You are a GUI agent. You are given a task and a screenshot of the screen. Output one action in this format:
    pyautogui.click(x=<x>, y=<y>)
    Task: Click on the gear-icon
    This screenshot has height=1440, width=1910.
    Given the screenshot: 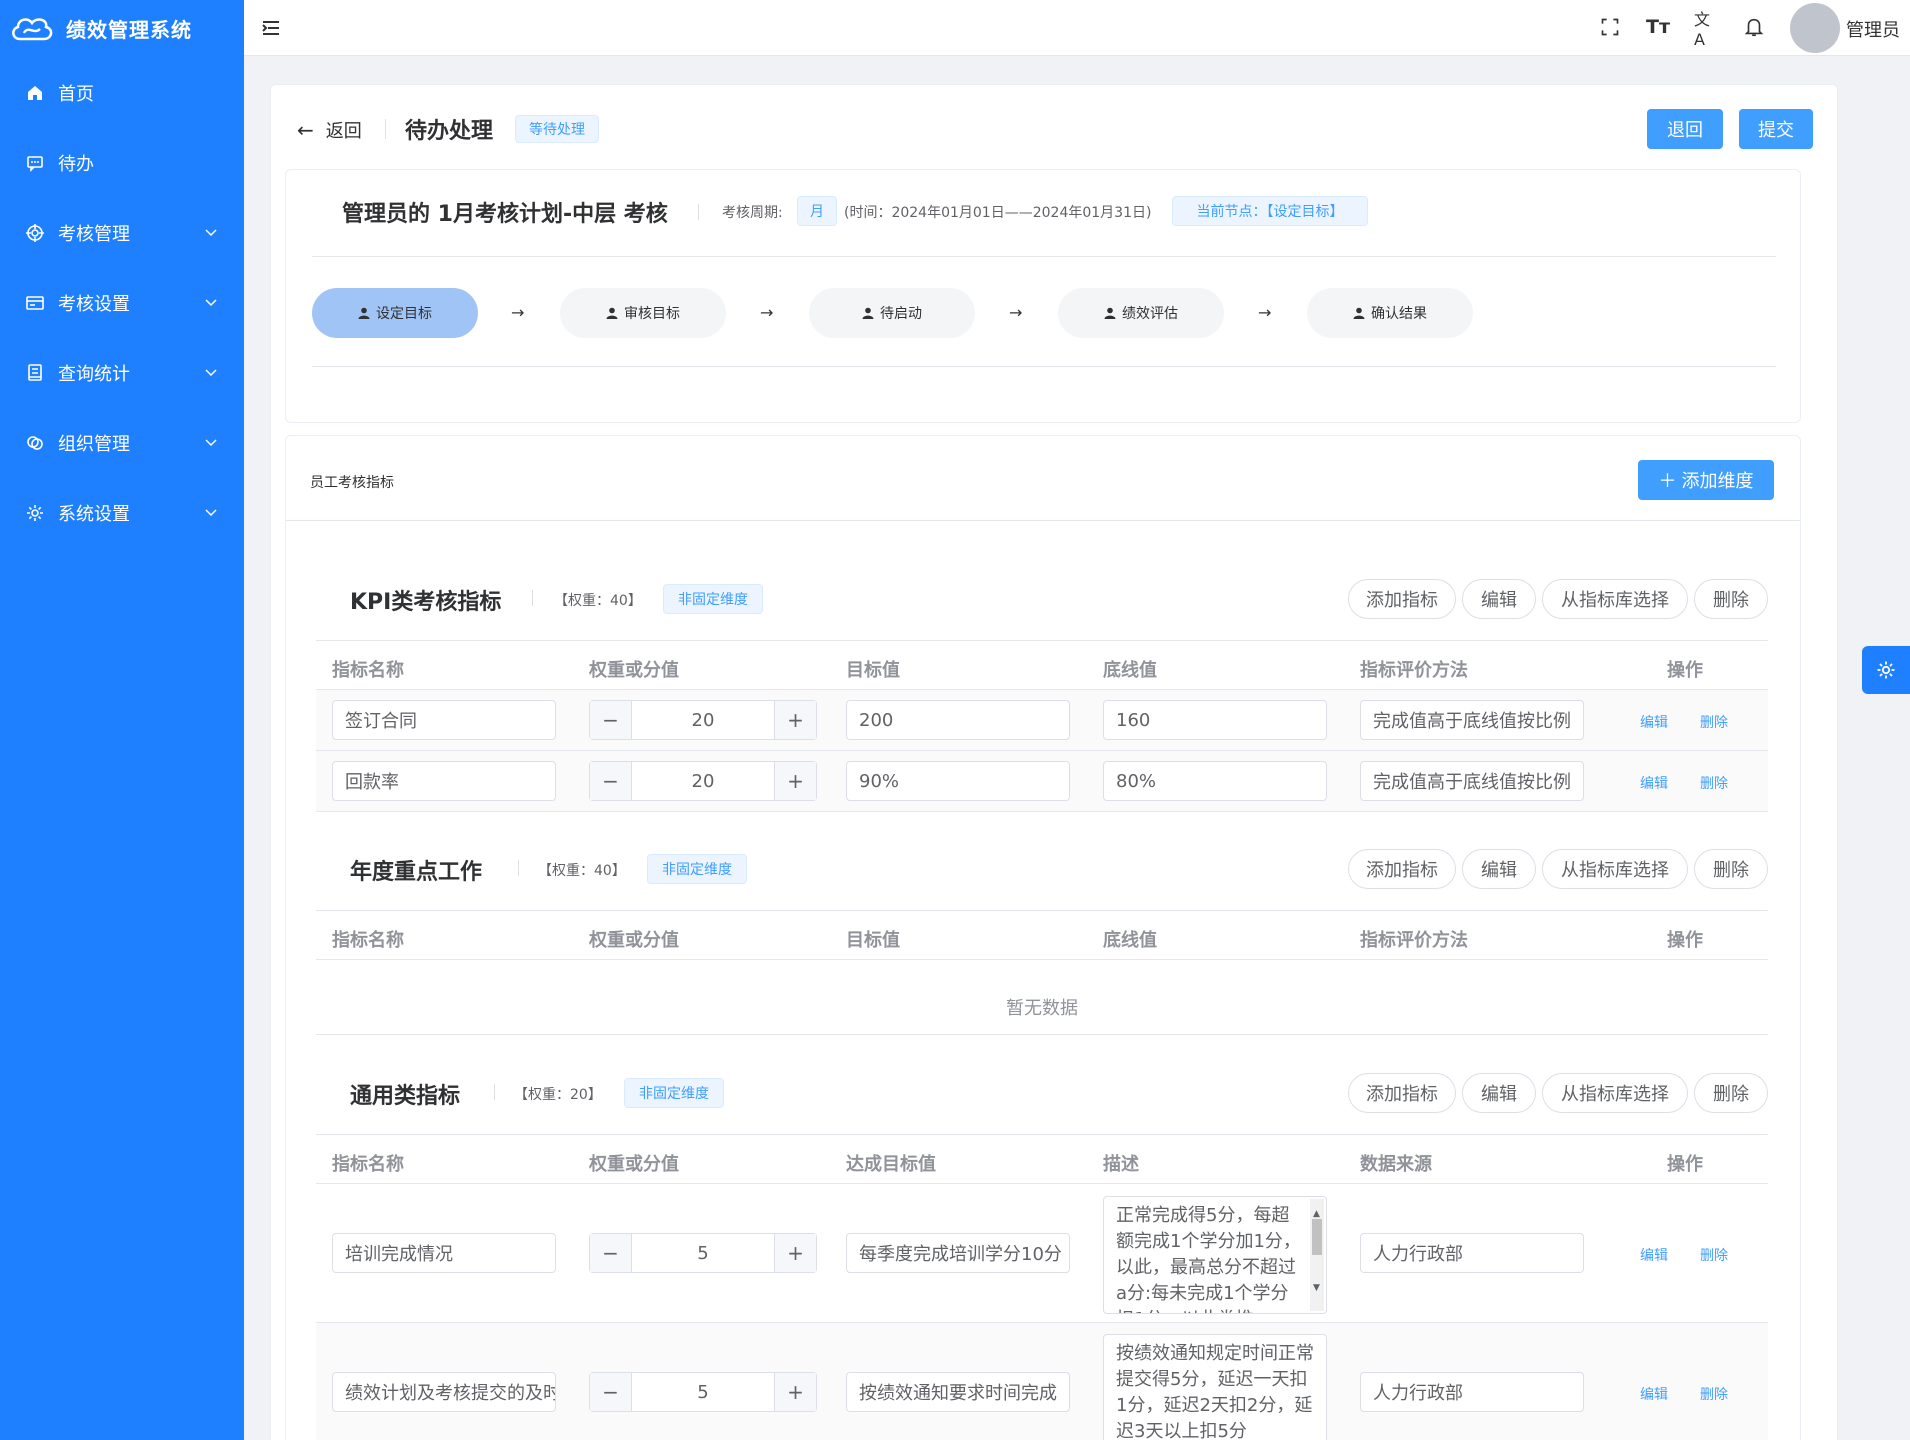 What is the action you would take?
    pyautogui.click(x=35, y=513)
    